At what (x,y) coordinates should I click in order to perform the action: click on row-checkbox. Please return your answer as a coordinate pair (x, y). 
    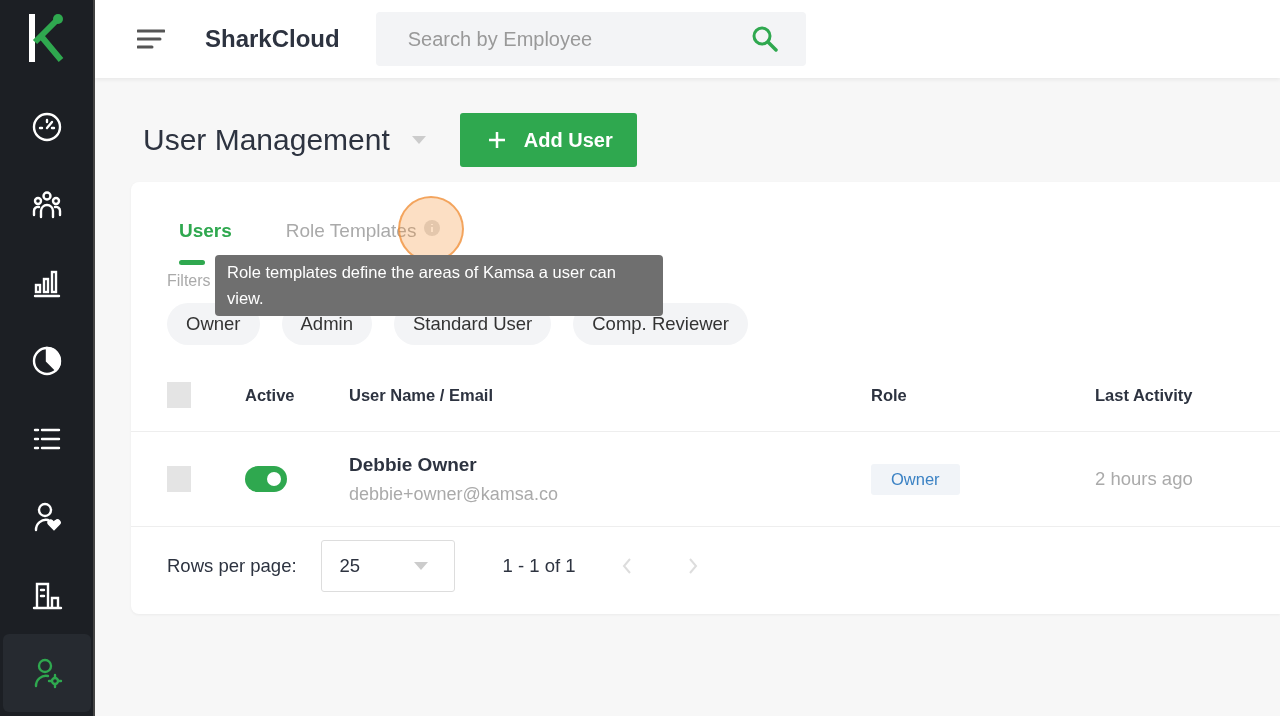
    Looking at the image, I should click on (179, 479).